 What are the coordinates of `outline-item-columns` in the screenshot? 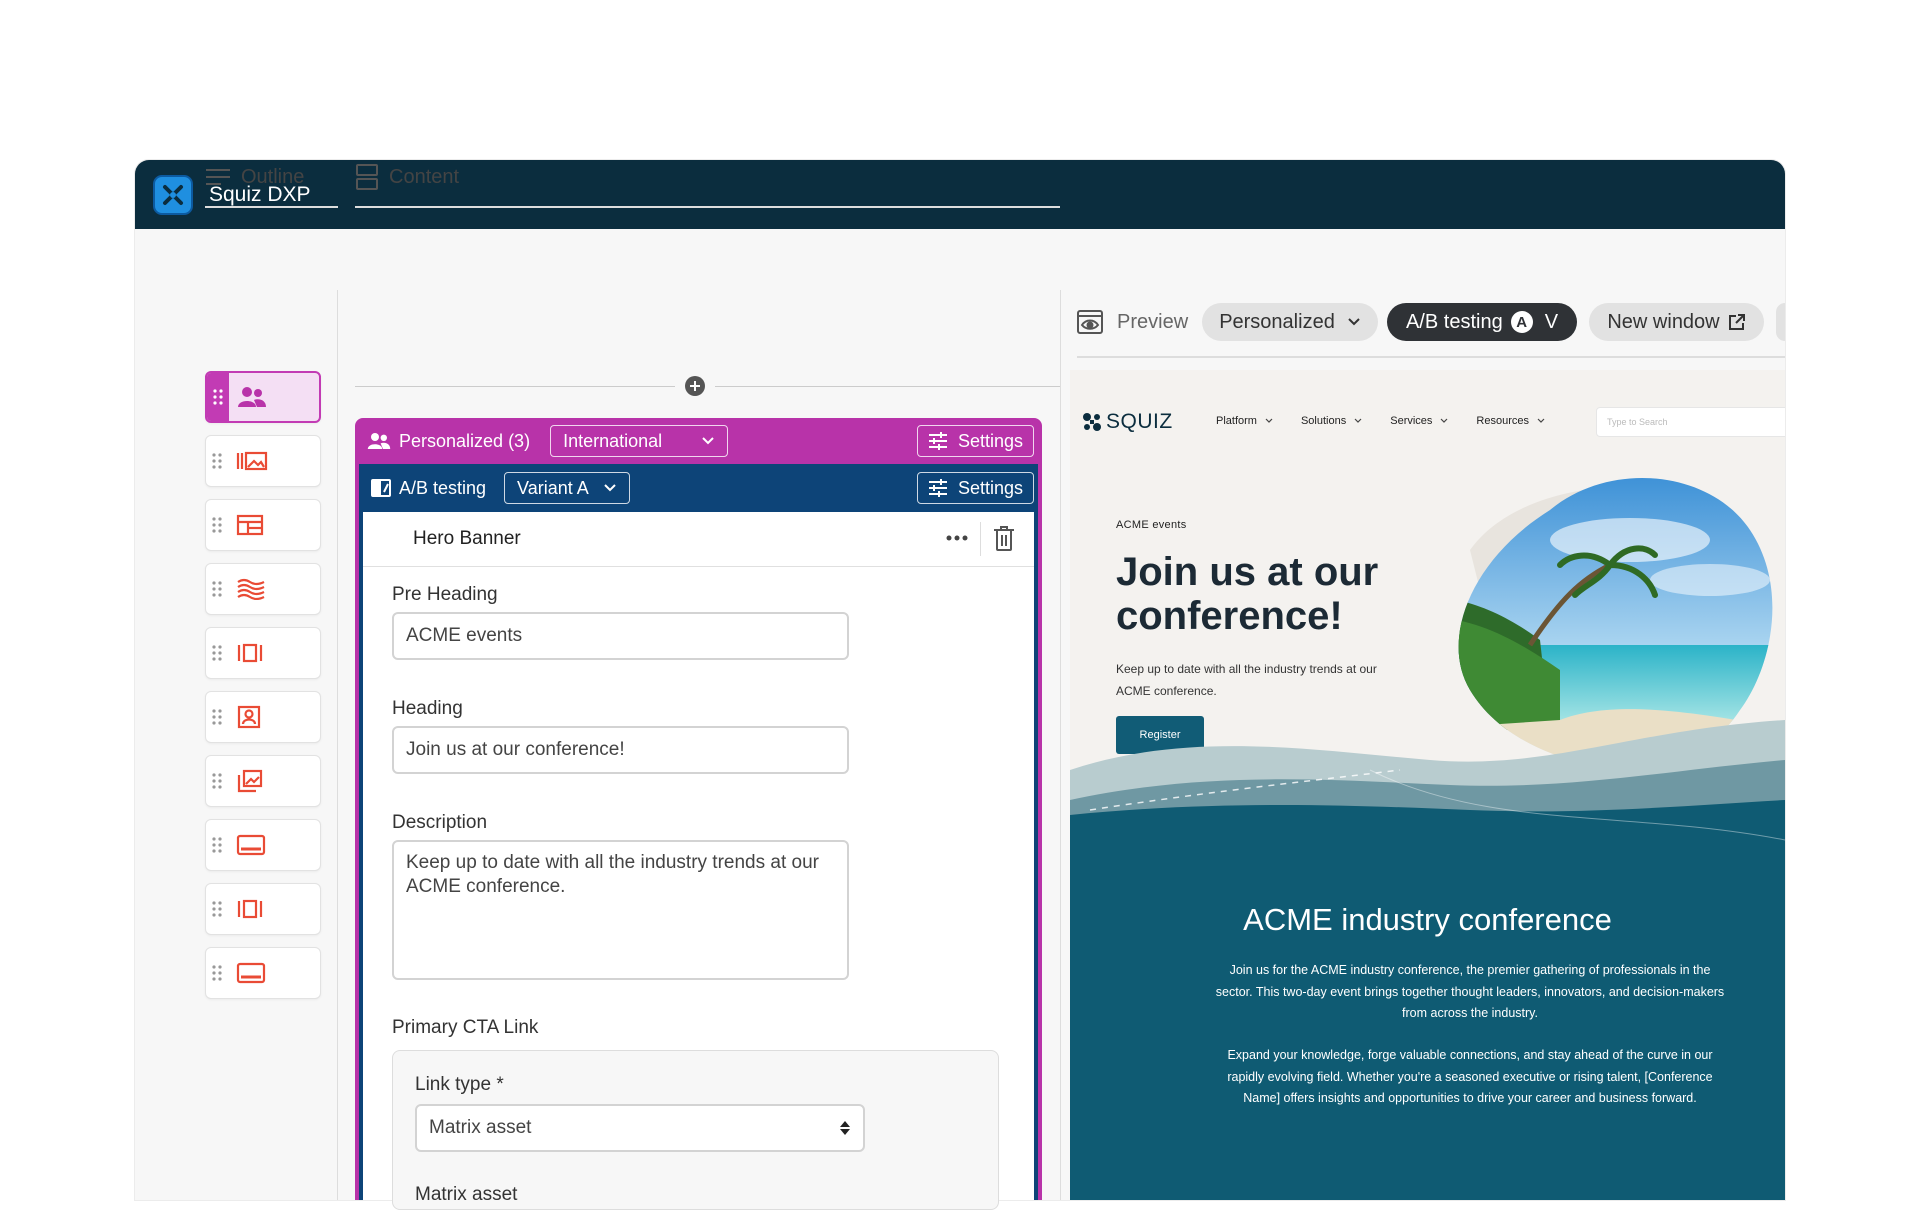 It's located at (263, 653).